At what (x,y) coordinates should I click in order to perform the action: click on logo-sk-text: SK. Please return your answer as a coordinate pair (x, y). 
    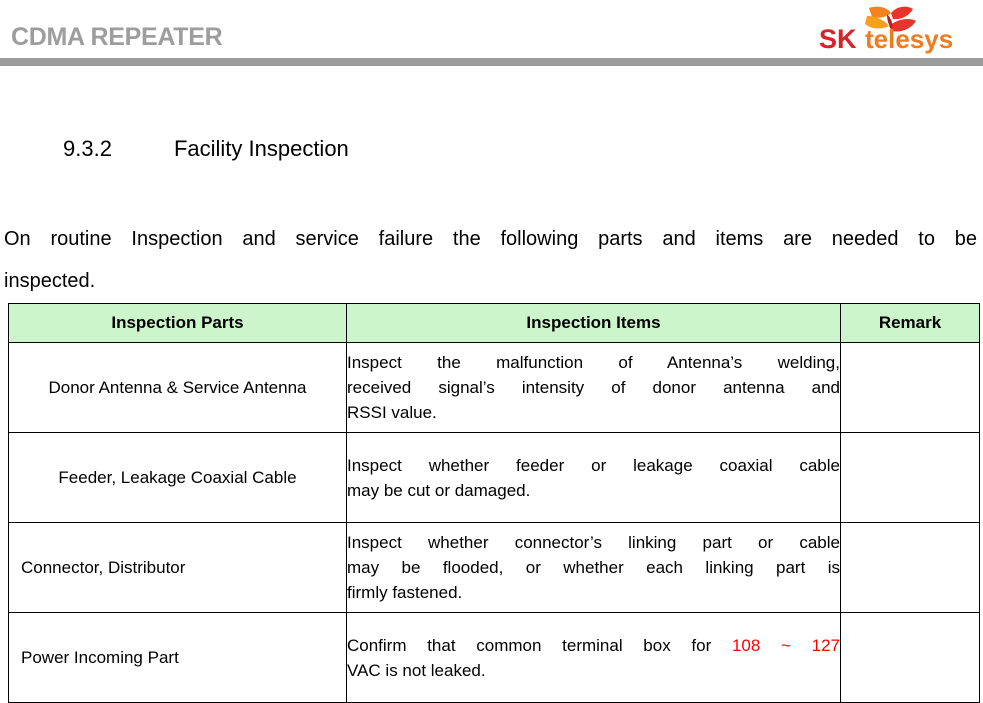
    Looking at the image, I should click on (838, 39).